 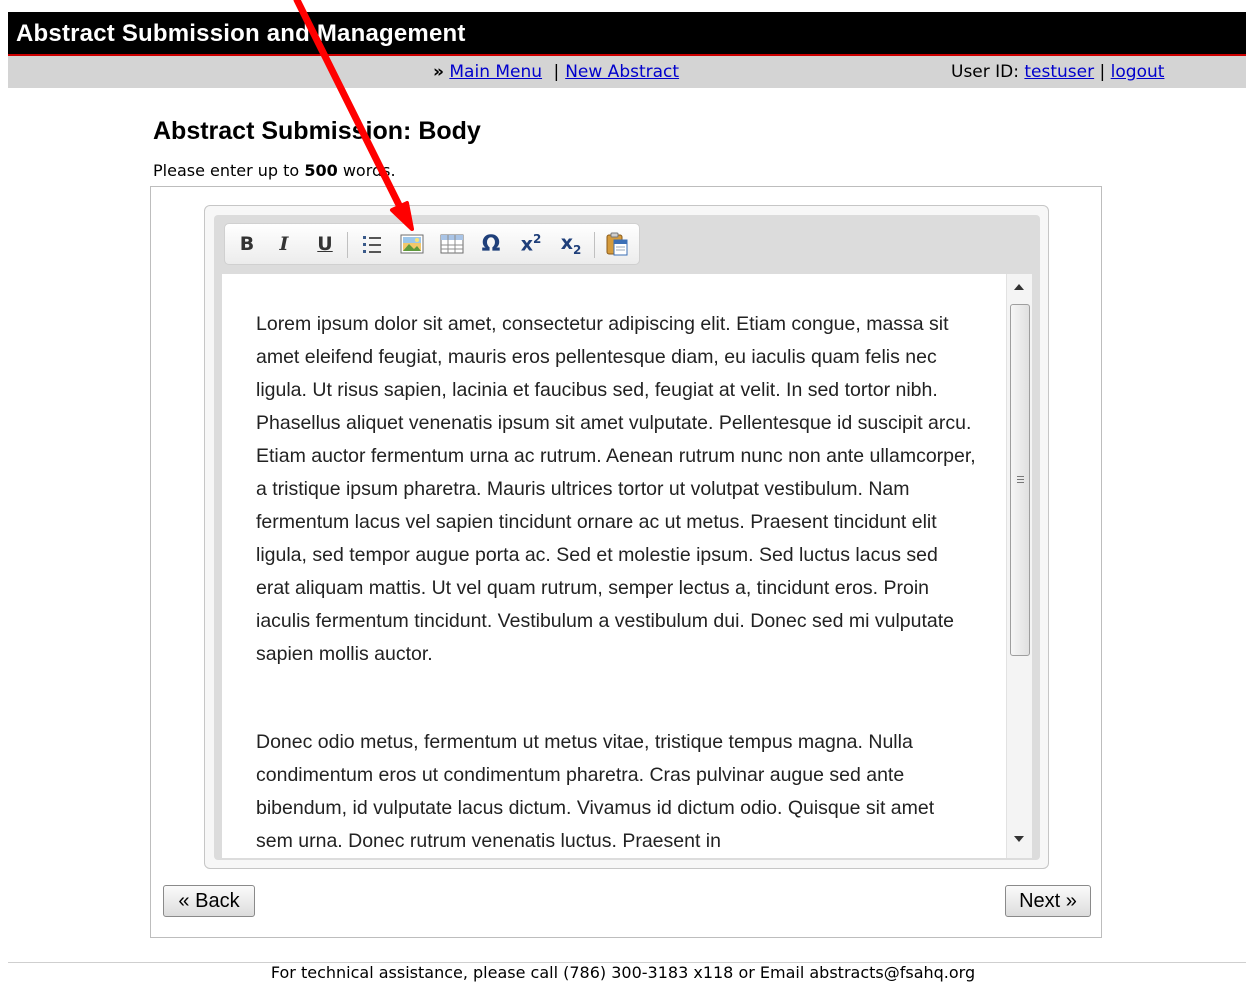 I want to click on bulleted-list-button, so click(x=372, y=244).